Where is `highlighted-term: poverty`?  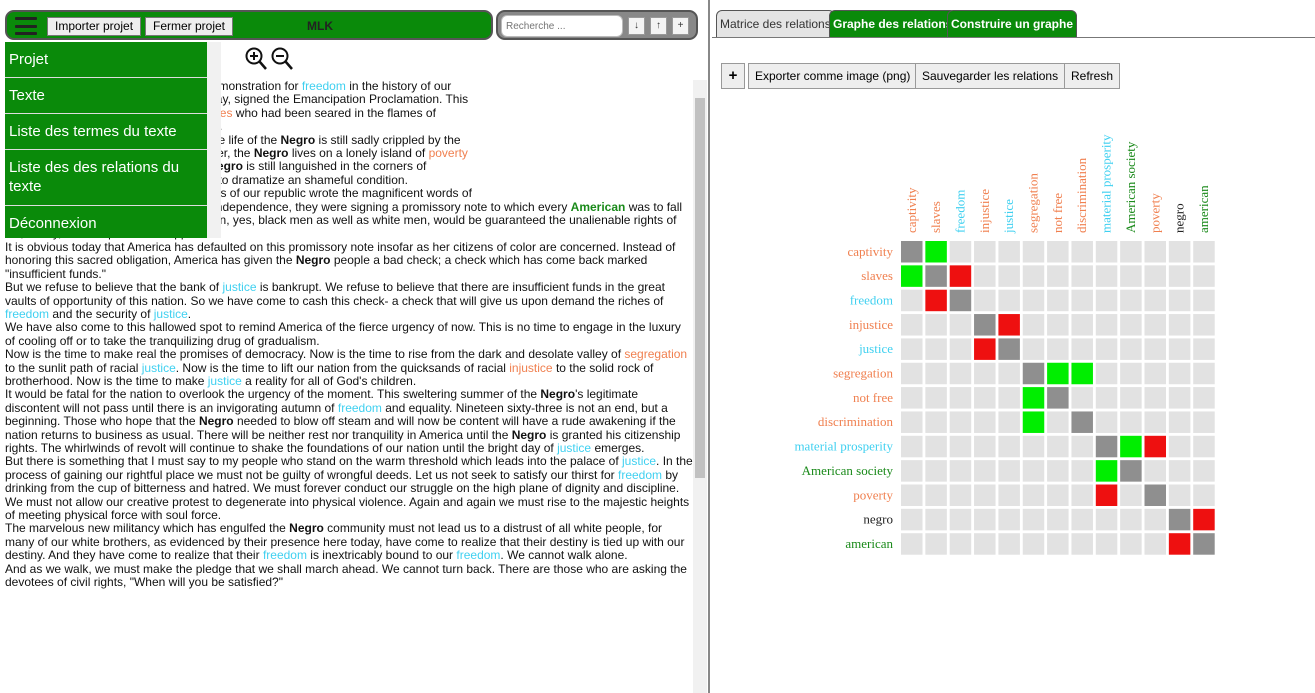
highlighted-term: poverty is located at coordinates (448, 153).